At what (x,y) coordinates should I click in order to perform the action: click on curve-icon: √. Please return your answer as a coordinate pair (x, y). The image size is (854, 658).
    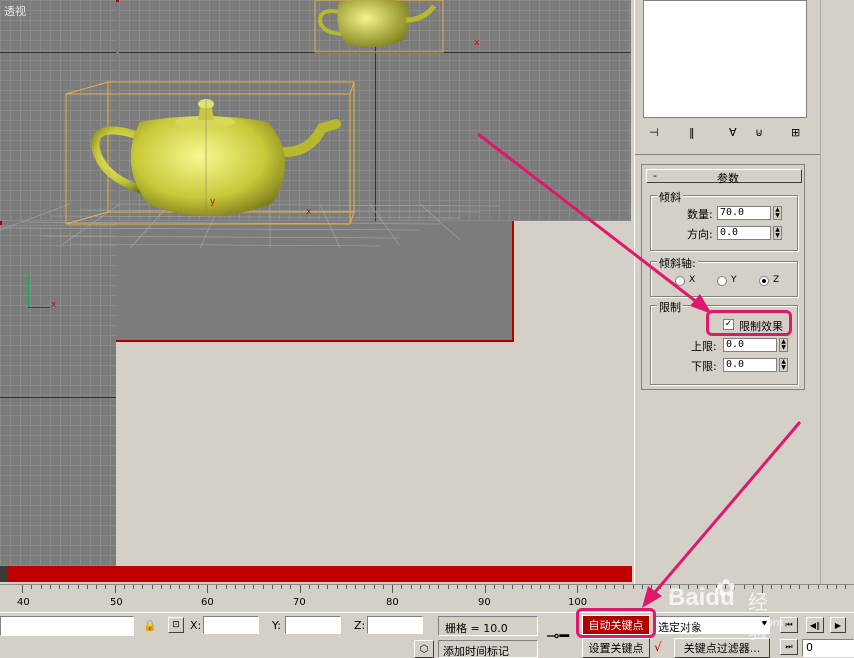
    Looking at the image, I should click on (658, 647).